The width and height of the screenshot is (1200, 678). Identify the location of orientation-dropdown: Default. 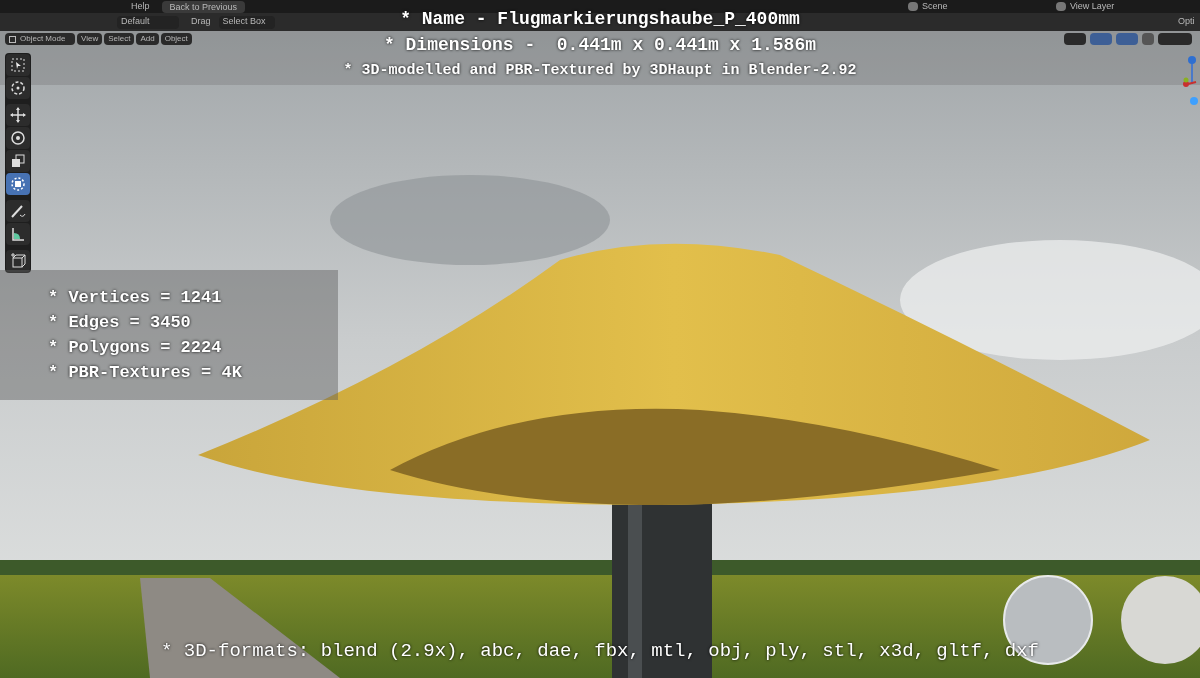
(148, 22).